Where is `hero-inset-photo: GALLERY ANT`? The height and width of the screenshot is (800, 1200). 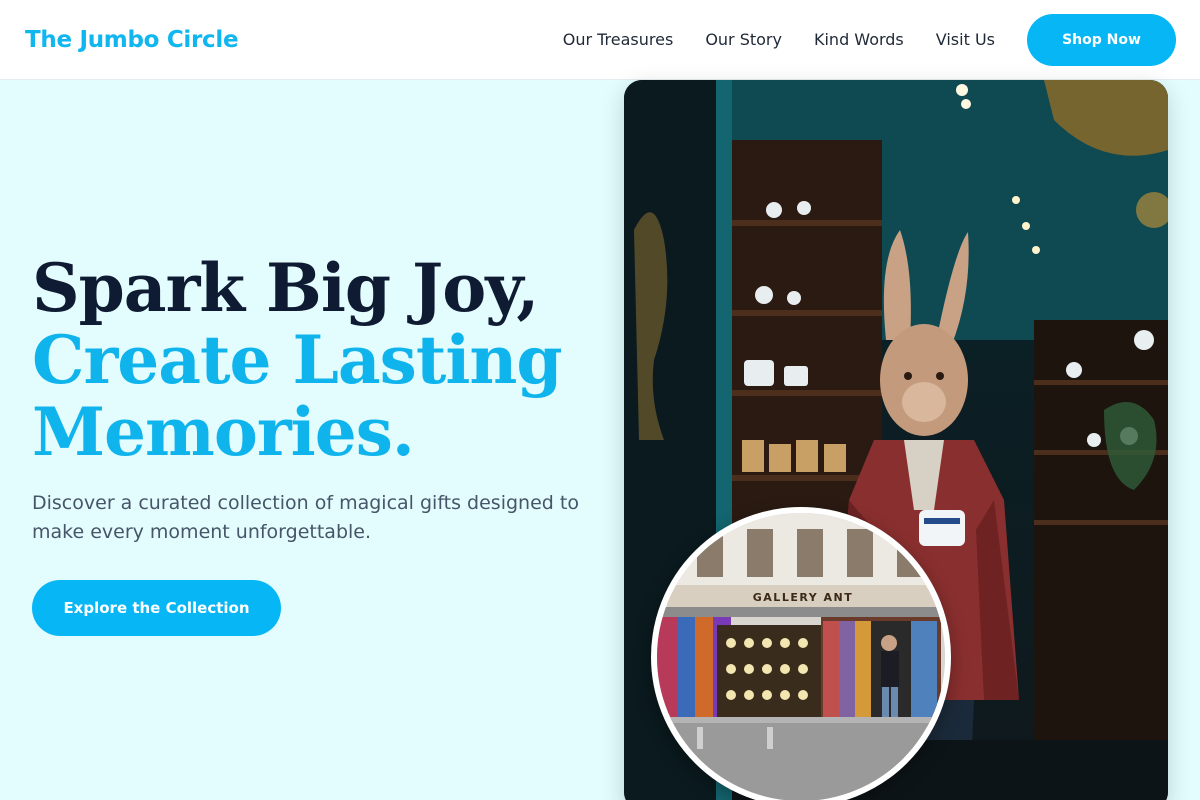
hero-inset-photo: GALLERY ANT is located at coordinates (801, 653).